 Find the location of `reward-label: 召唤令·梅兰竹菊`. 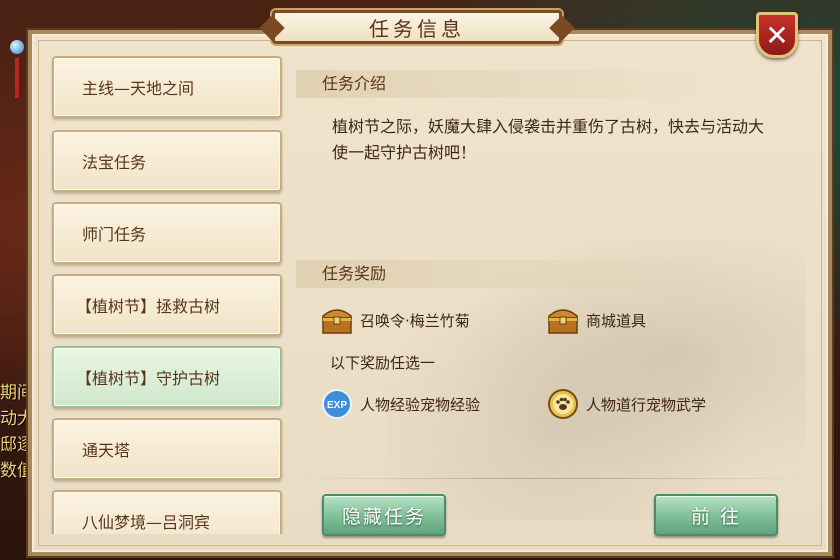

reward-label: 召唤令·梅兰竹菊 is located at coordinates (415, 320).